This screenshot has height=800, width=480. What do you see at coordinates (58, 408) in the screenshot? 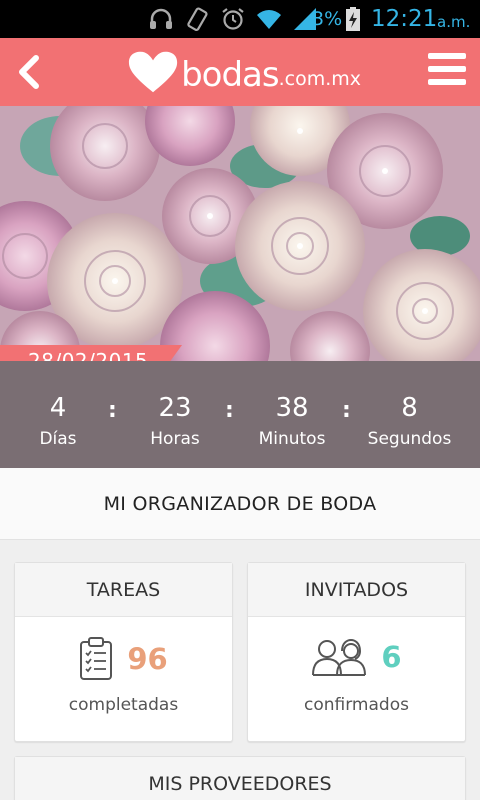
I see `days-value: 4` at bounding box center [58, 408].